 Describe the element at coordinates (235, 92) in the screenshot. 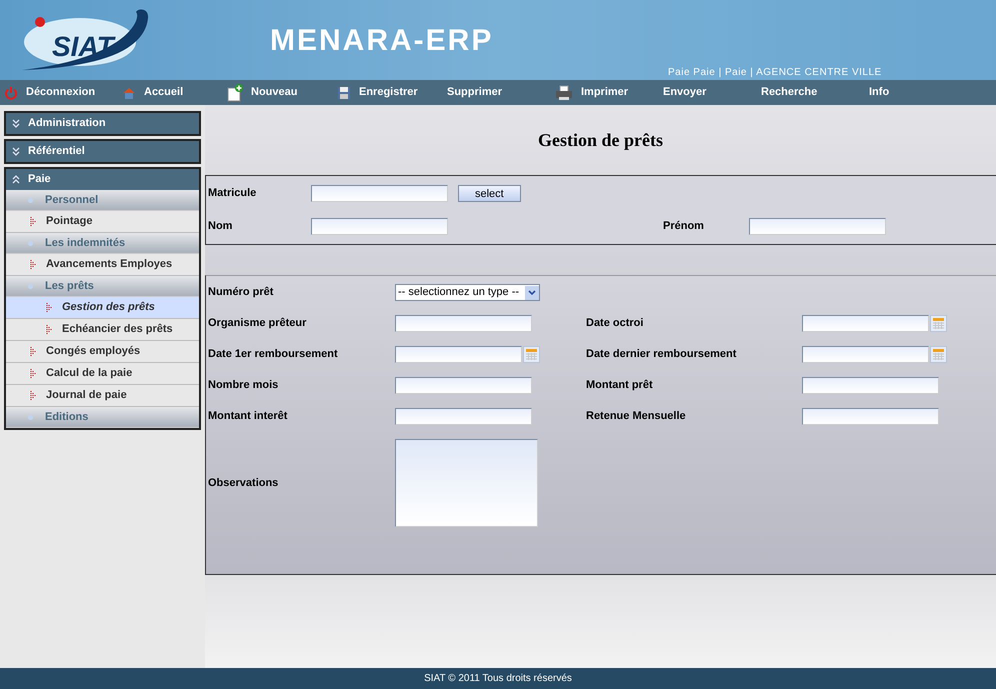

I see `new-document-icon` at that location.